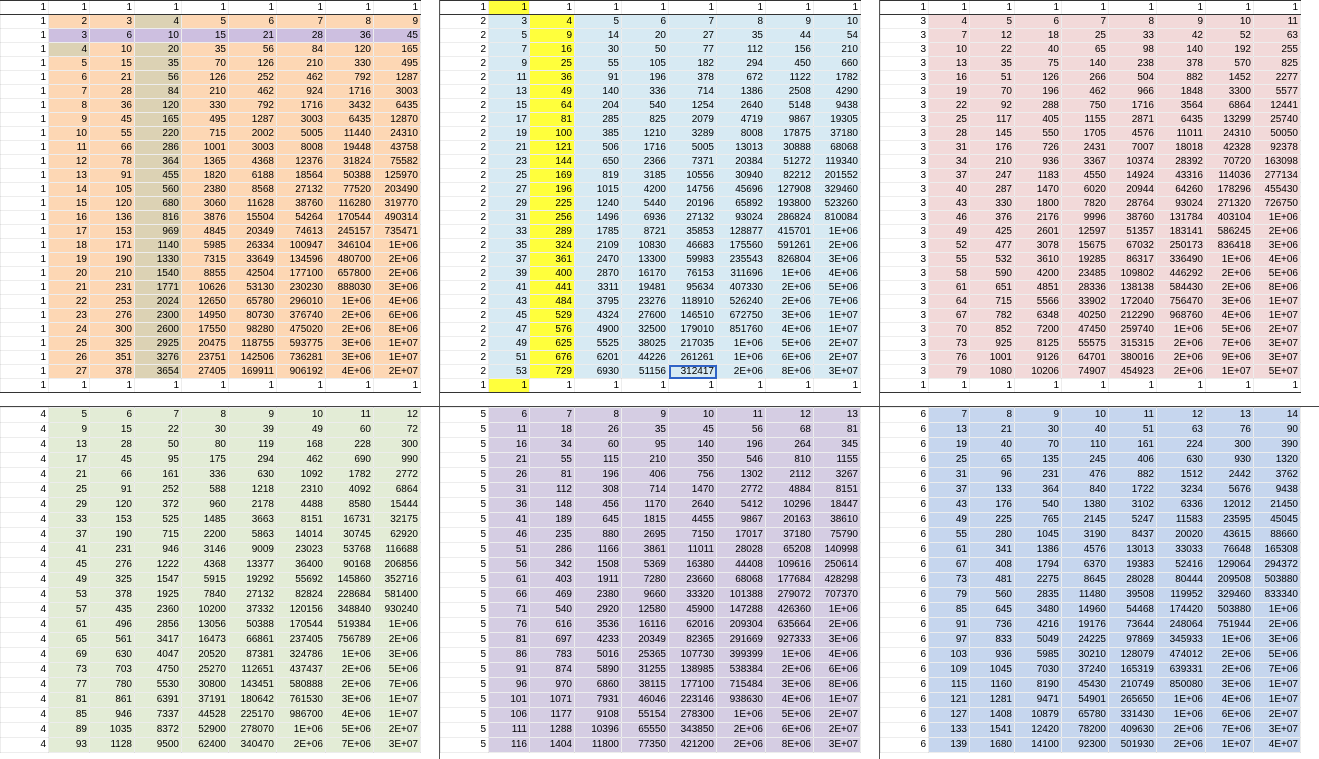 The image size is (1319, 759). What do you see at coordinates (1181, 655) in the screenshot?
I see `value-cell: 474012` at bounding box center [1181, 655].